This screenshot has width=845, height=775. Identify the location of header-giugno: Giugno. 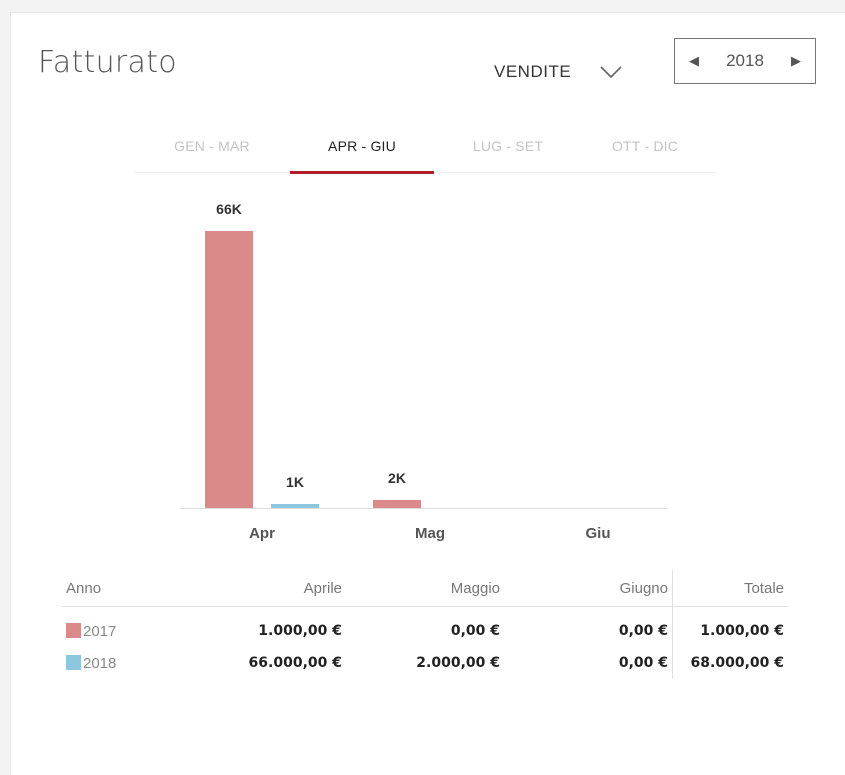
(588, 588).